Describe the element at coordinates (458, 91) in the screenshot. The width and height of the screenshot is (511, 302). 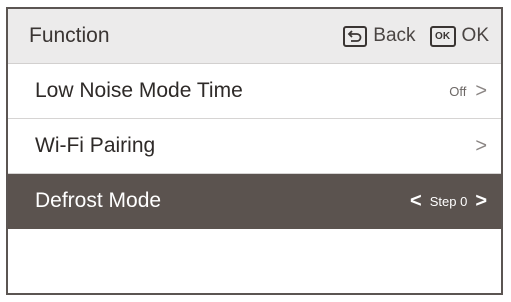
I see `menu-item-value: Off` at that location.